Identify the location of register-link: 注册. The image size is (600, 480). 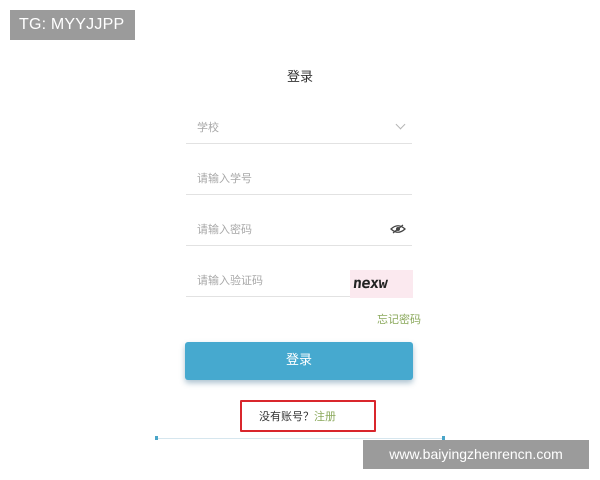
(325, 416).